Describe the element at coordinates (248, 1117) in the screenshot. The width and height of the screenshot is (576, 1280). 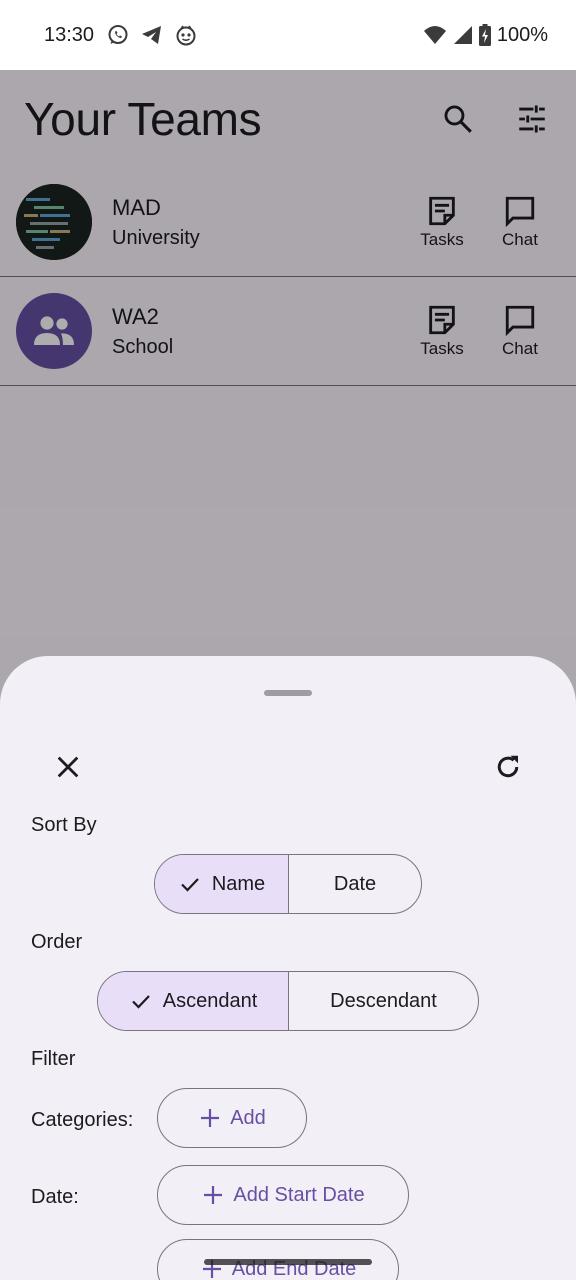
I see `add-category-label: Add` at that location.